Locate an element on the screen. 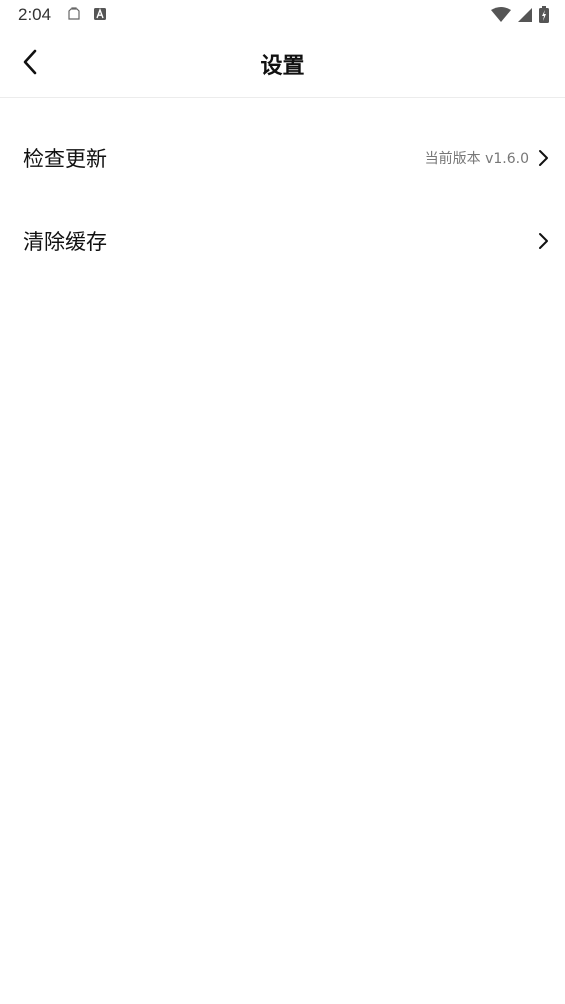 The height and width of the screenshot is (1004, 565). cellular-signal-icon is located at coordinates (525, 17).